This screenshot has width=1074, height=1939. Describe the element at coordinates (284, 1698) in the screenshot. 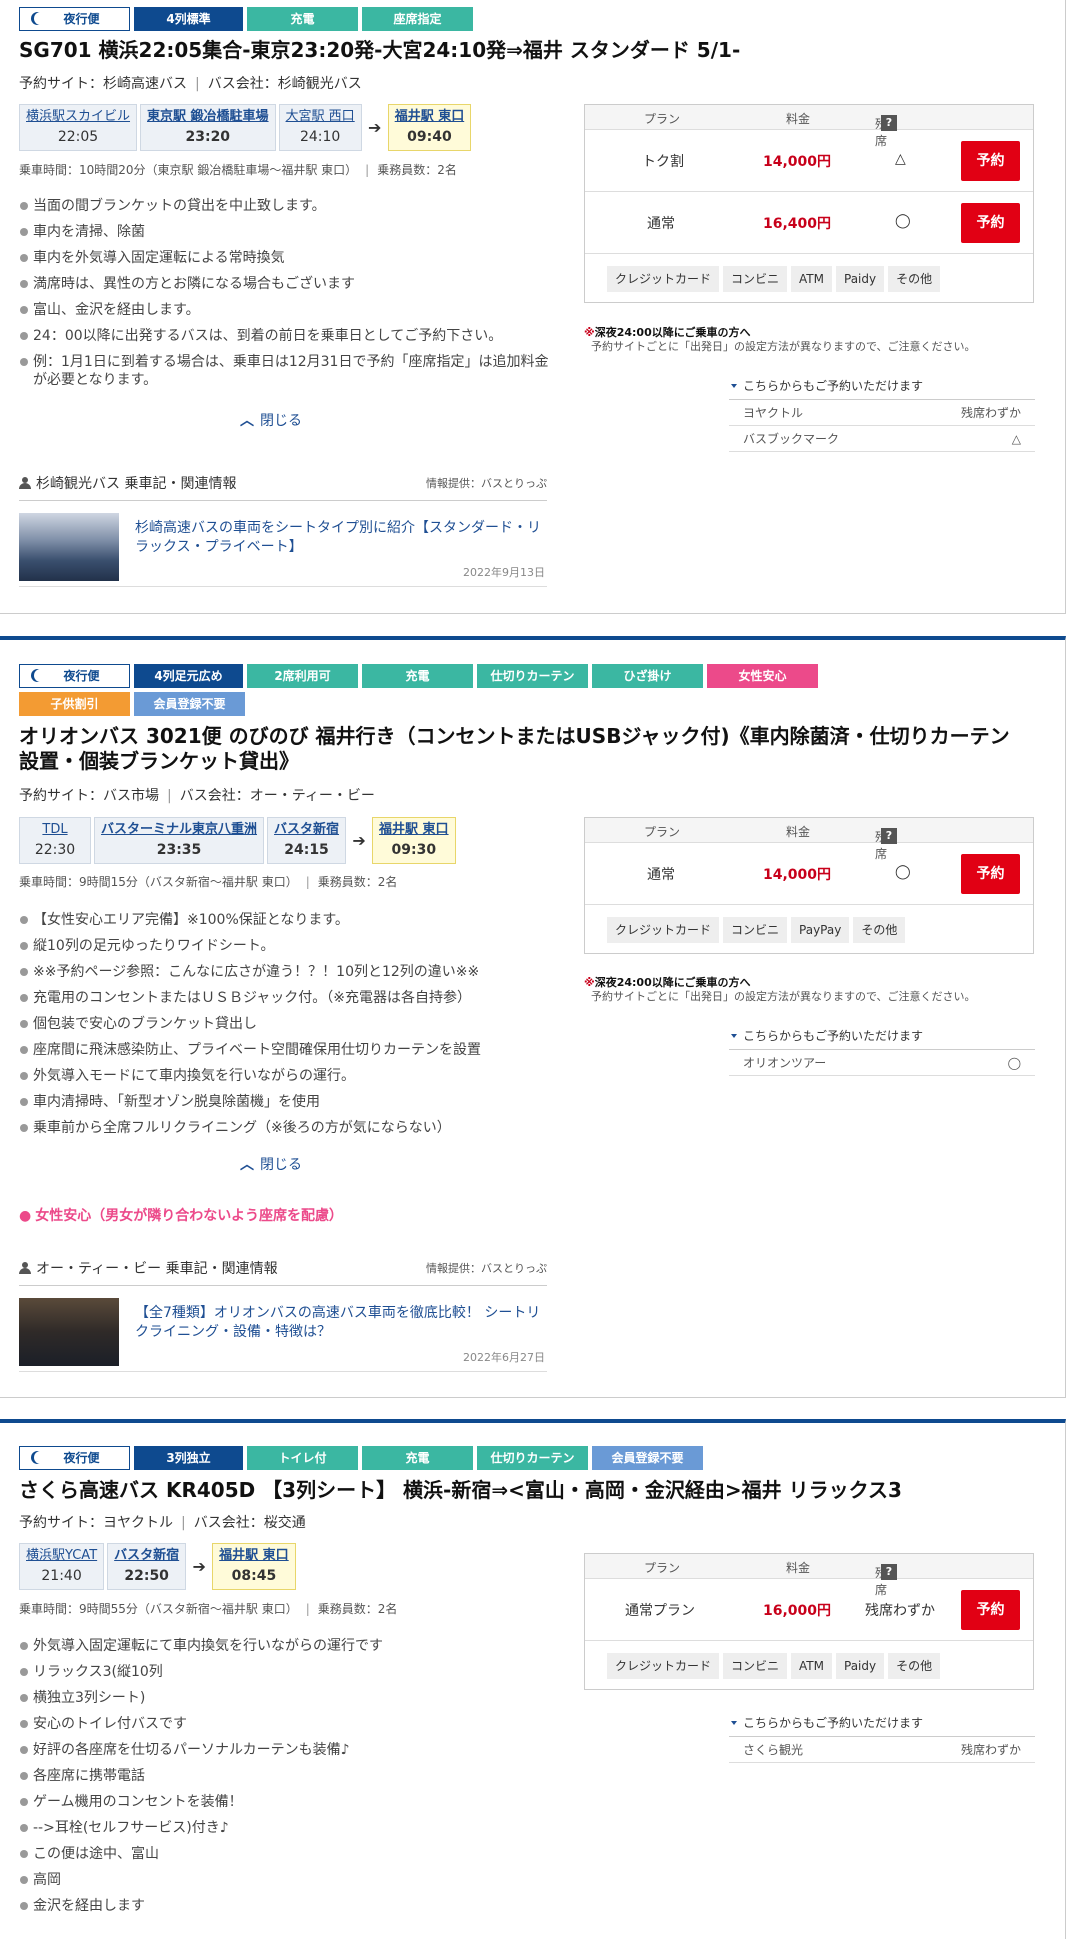

I see `list-item: 横独立3列シート)` at that location.